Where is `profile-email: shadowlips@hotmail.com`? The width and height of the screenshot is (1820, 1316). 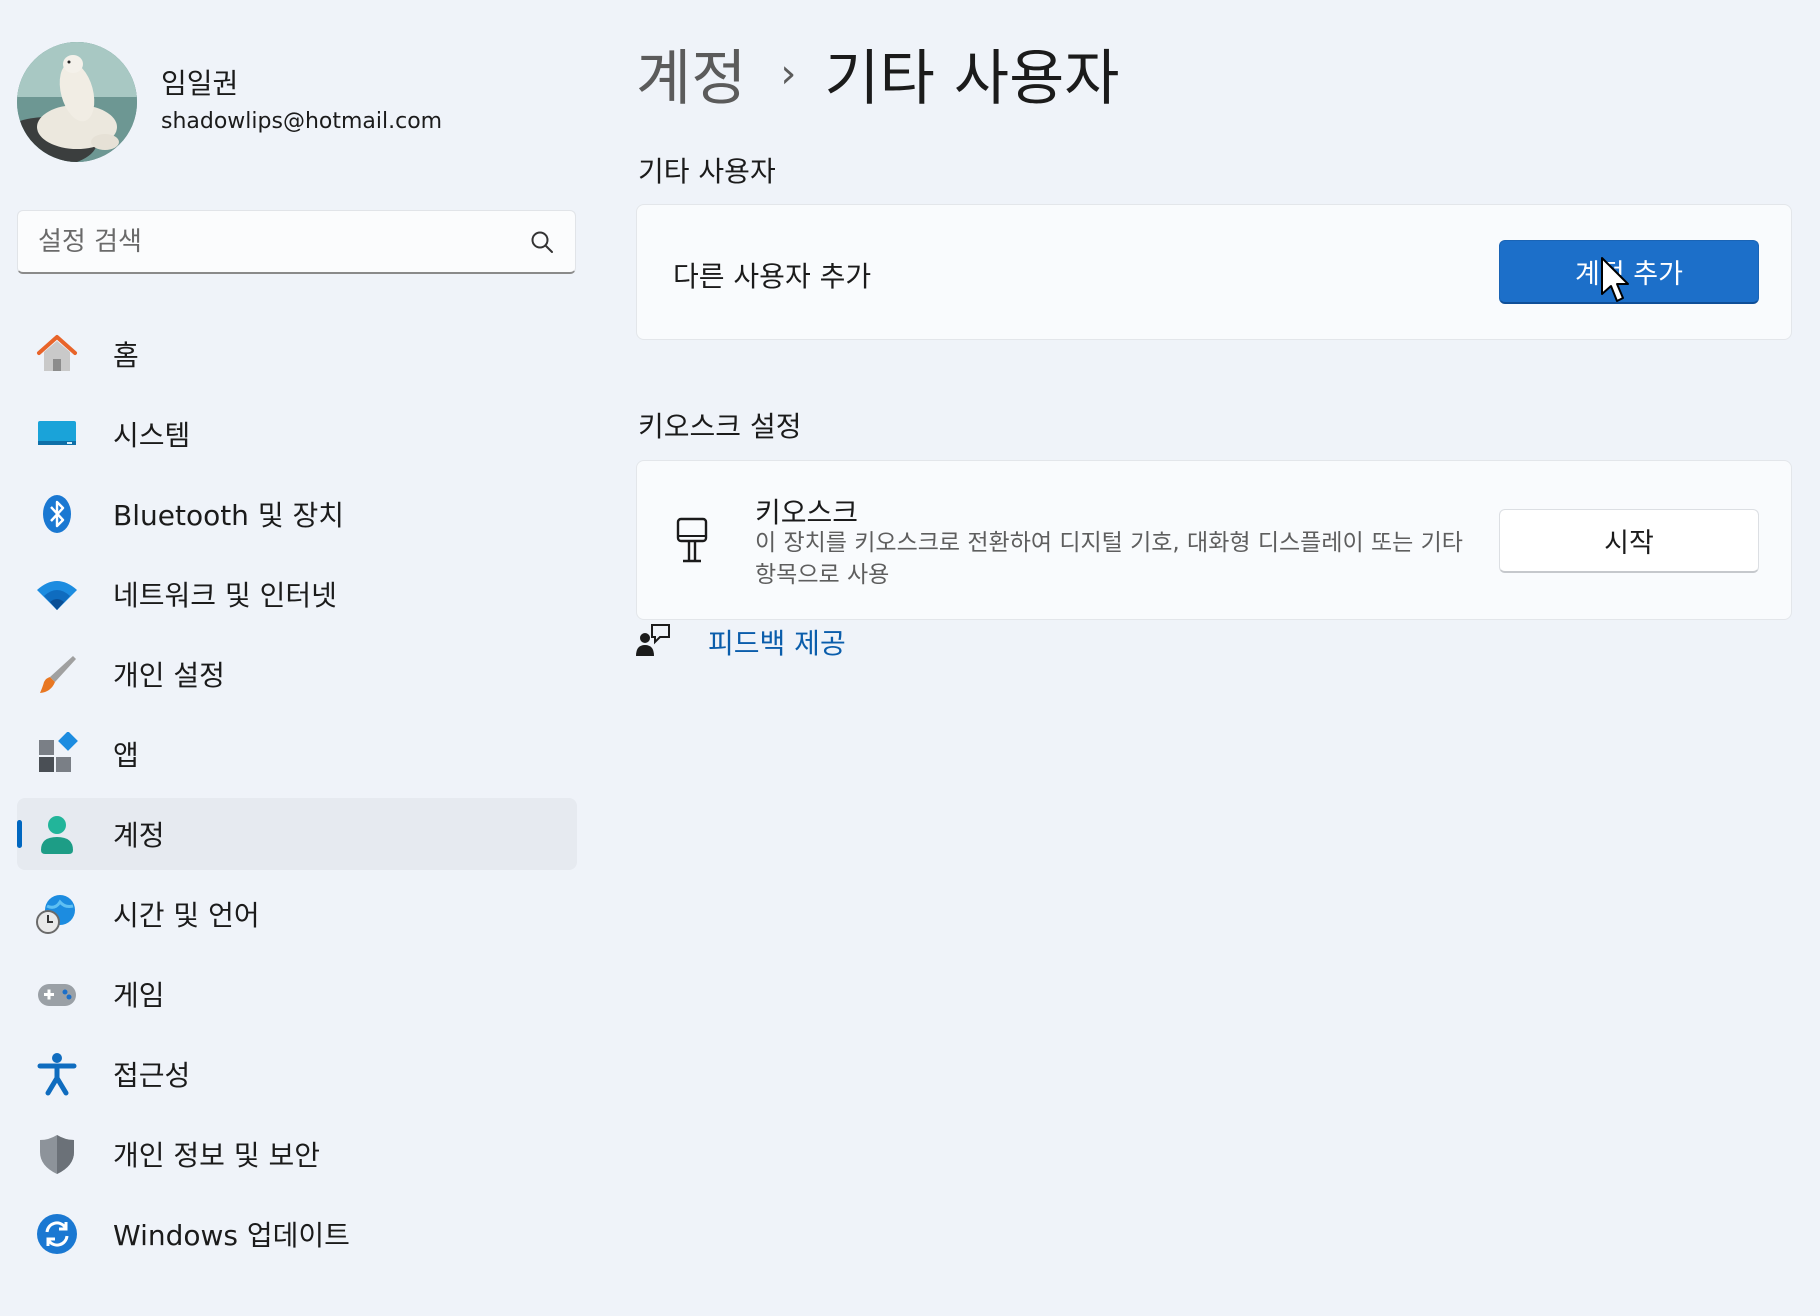 profile-email: shadowlips@hotmail.com is located at coordinates (302, 121).